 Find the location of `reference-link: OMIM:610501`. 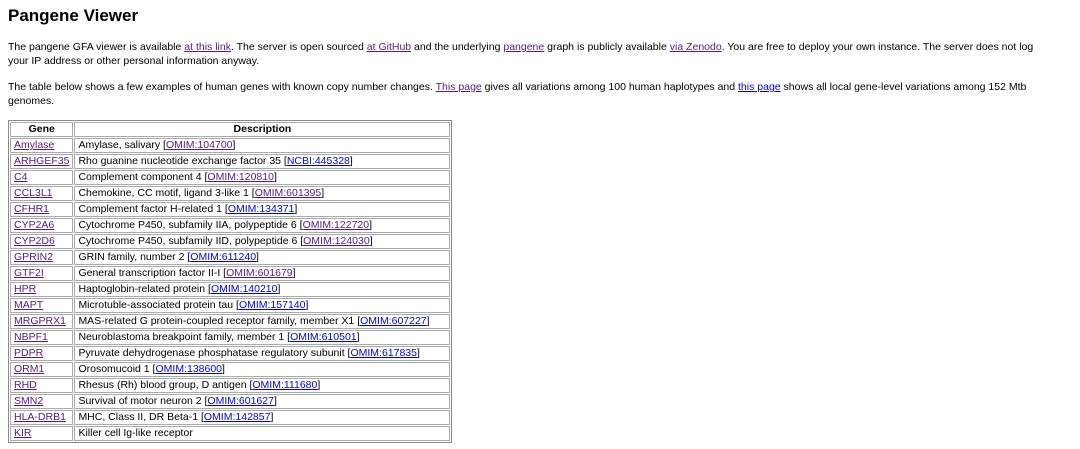

reference-link: OMIM:610501 is located at coordinates (323, 337).